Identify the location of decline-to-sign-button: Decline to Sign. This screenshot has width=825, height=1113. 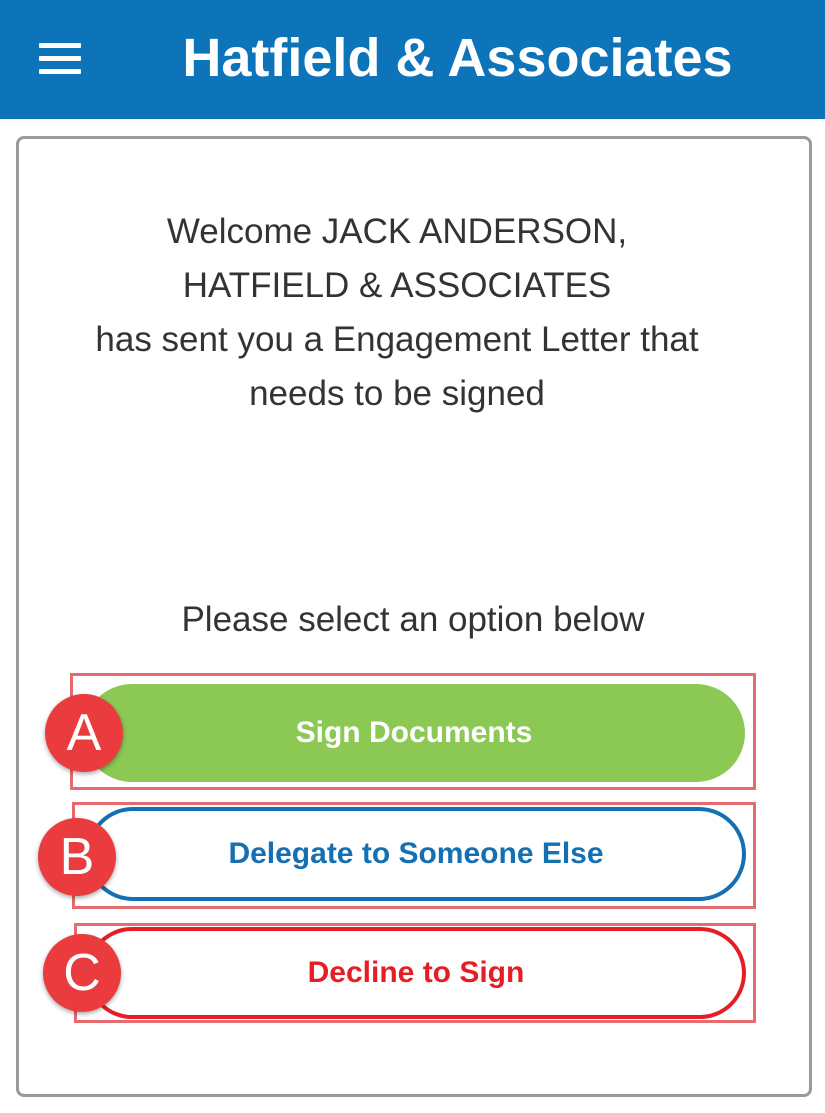
(416, 973).